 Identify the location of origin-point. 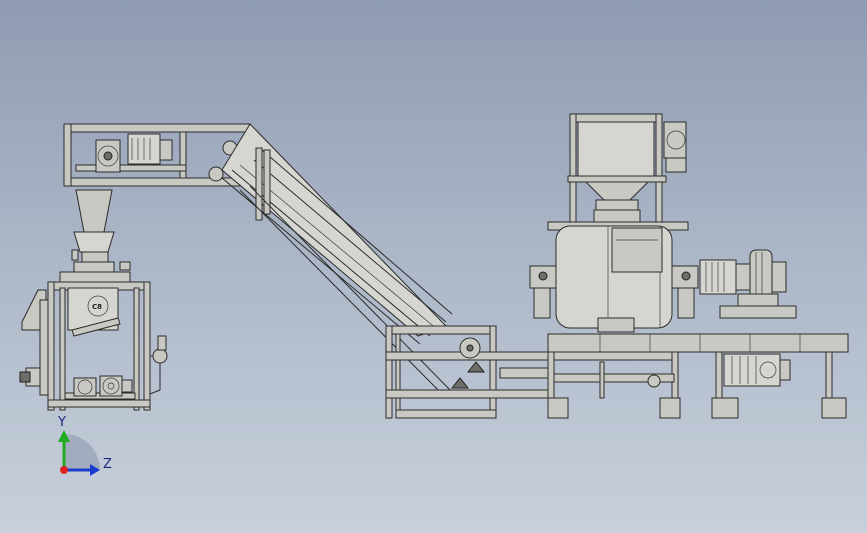
(64, 470).